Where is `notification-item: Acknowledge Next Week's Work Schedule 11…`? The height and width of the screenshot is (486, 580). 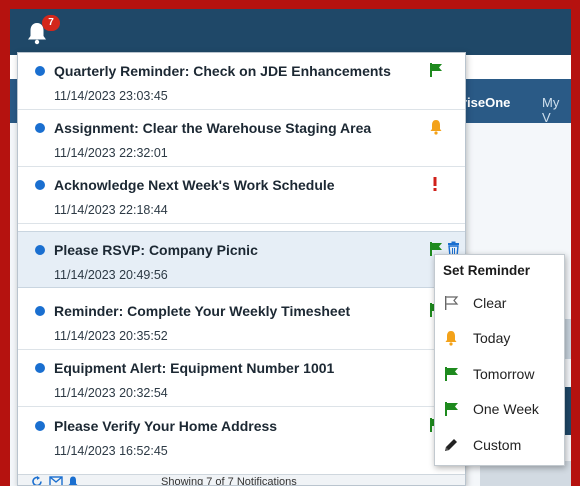
notification-item: Acknowledge Next Week's Work Schedule 11… is located at coordinates (241, 195).